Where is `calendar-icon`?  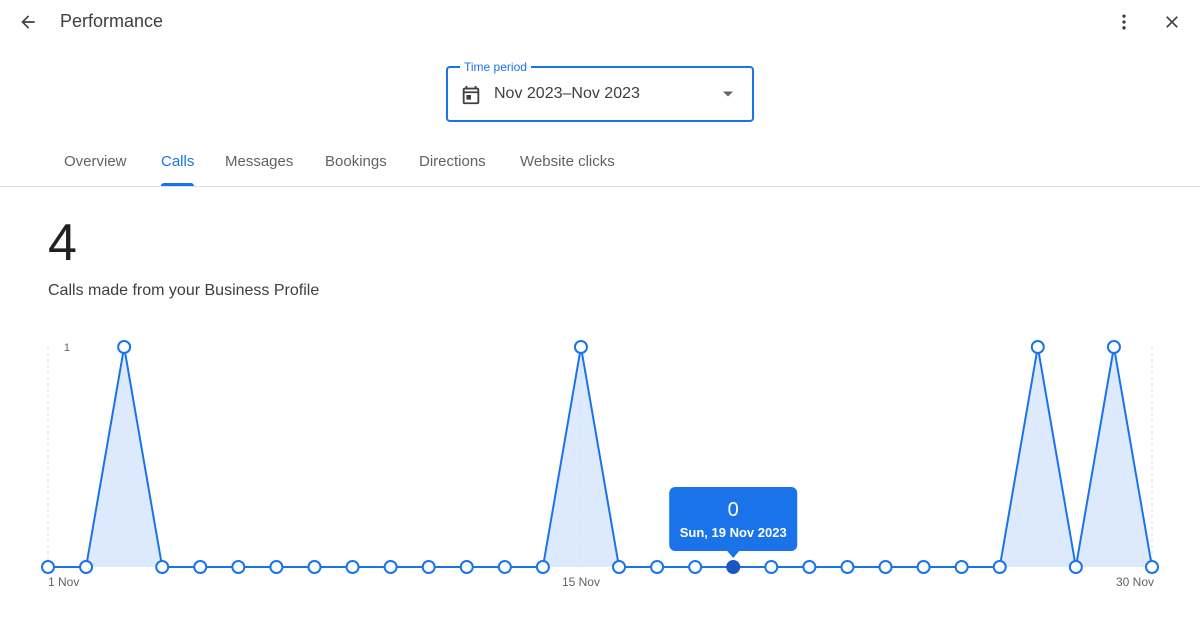
calendar-icon is located at coordinates (471, 95).